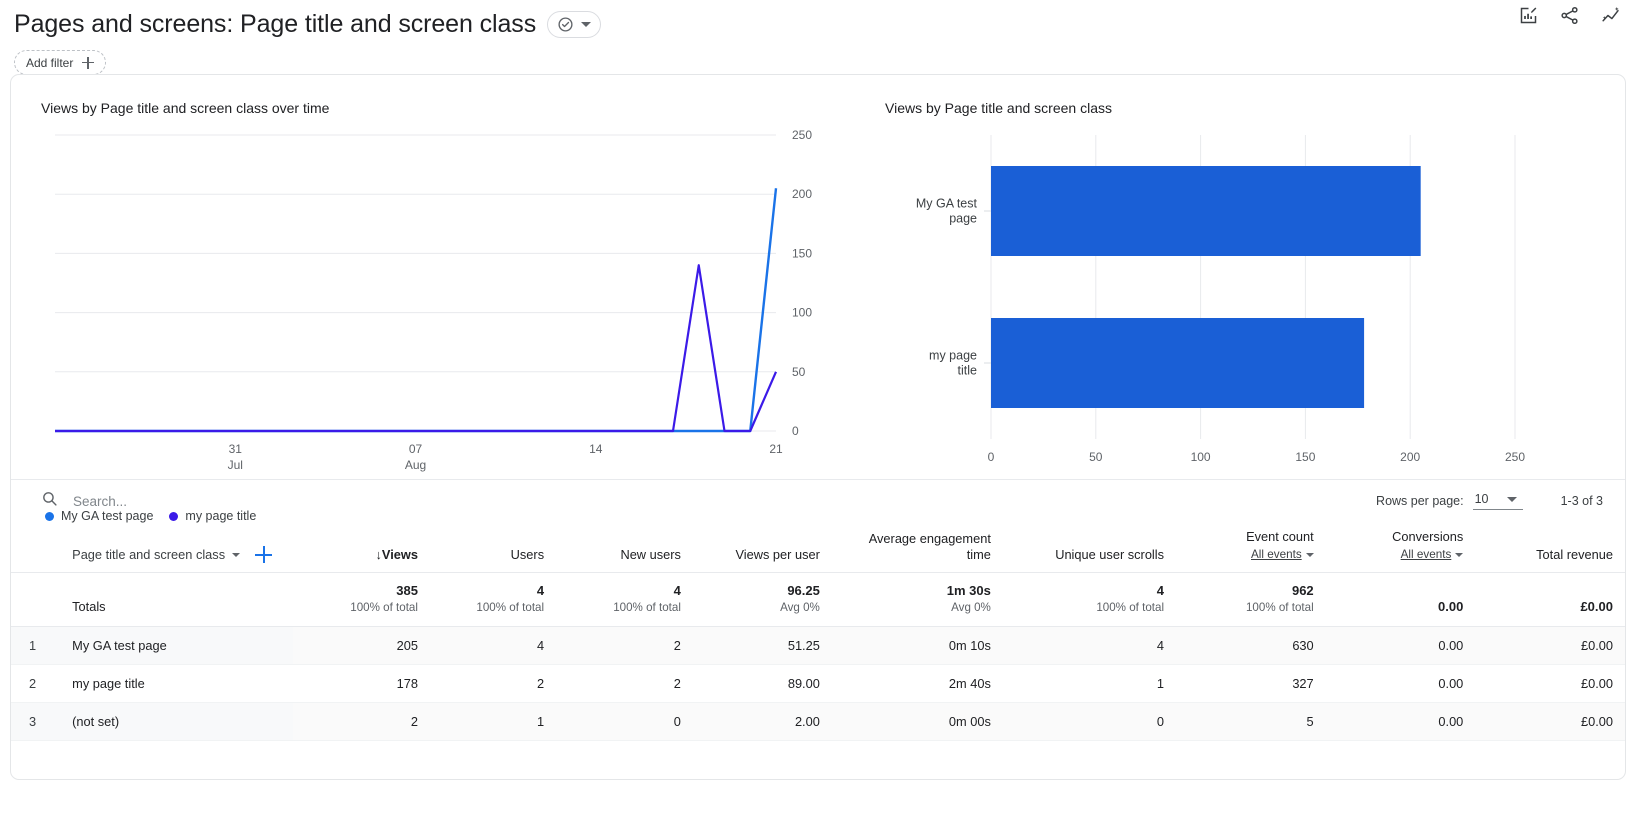 The height and width of the screenshot is (824, 1636). I want to click on row-new-users: 2, so click(624, 645).